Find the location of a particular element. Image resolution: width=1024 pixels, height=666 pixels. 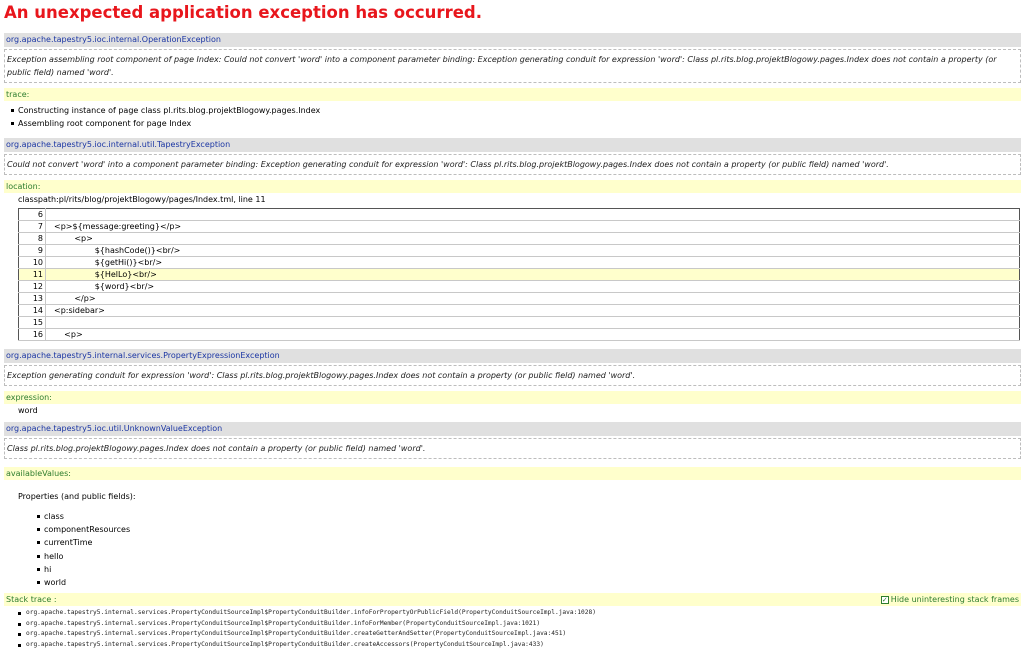

trace-item: Assembling root component for page Index is located at coordinates (516, 123).